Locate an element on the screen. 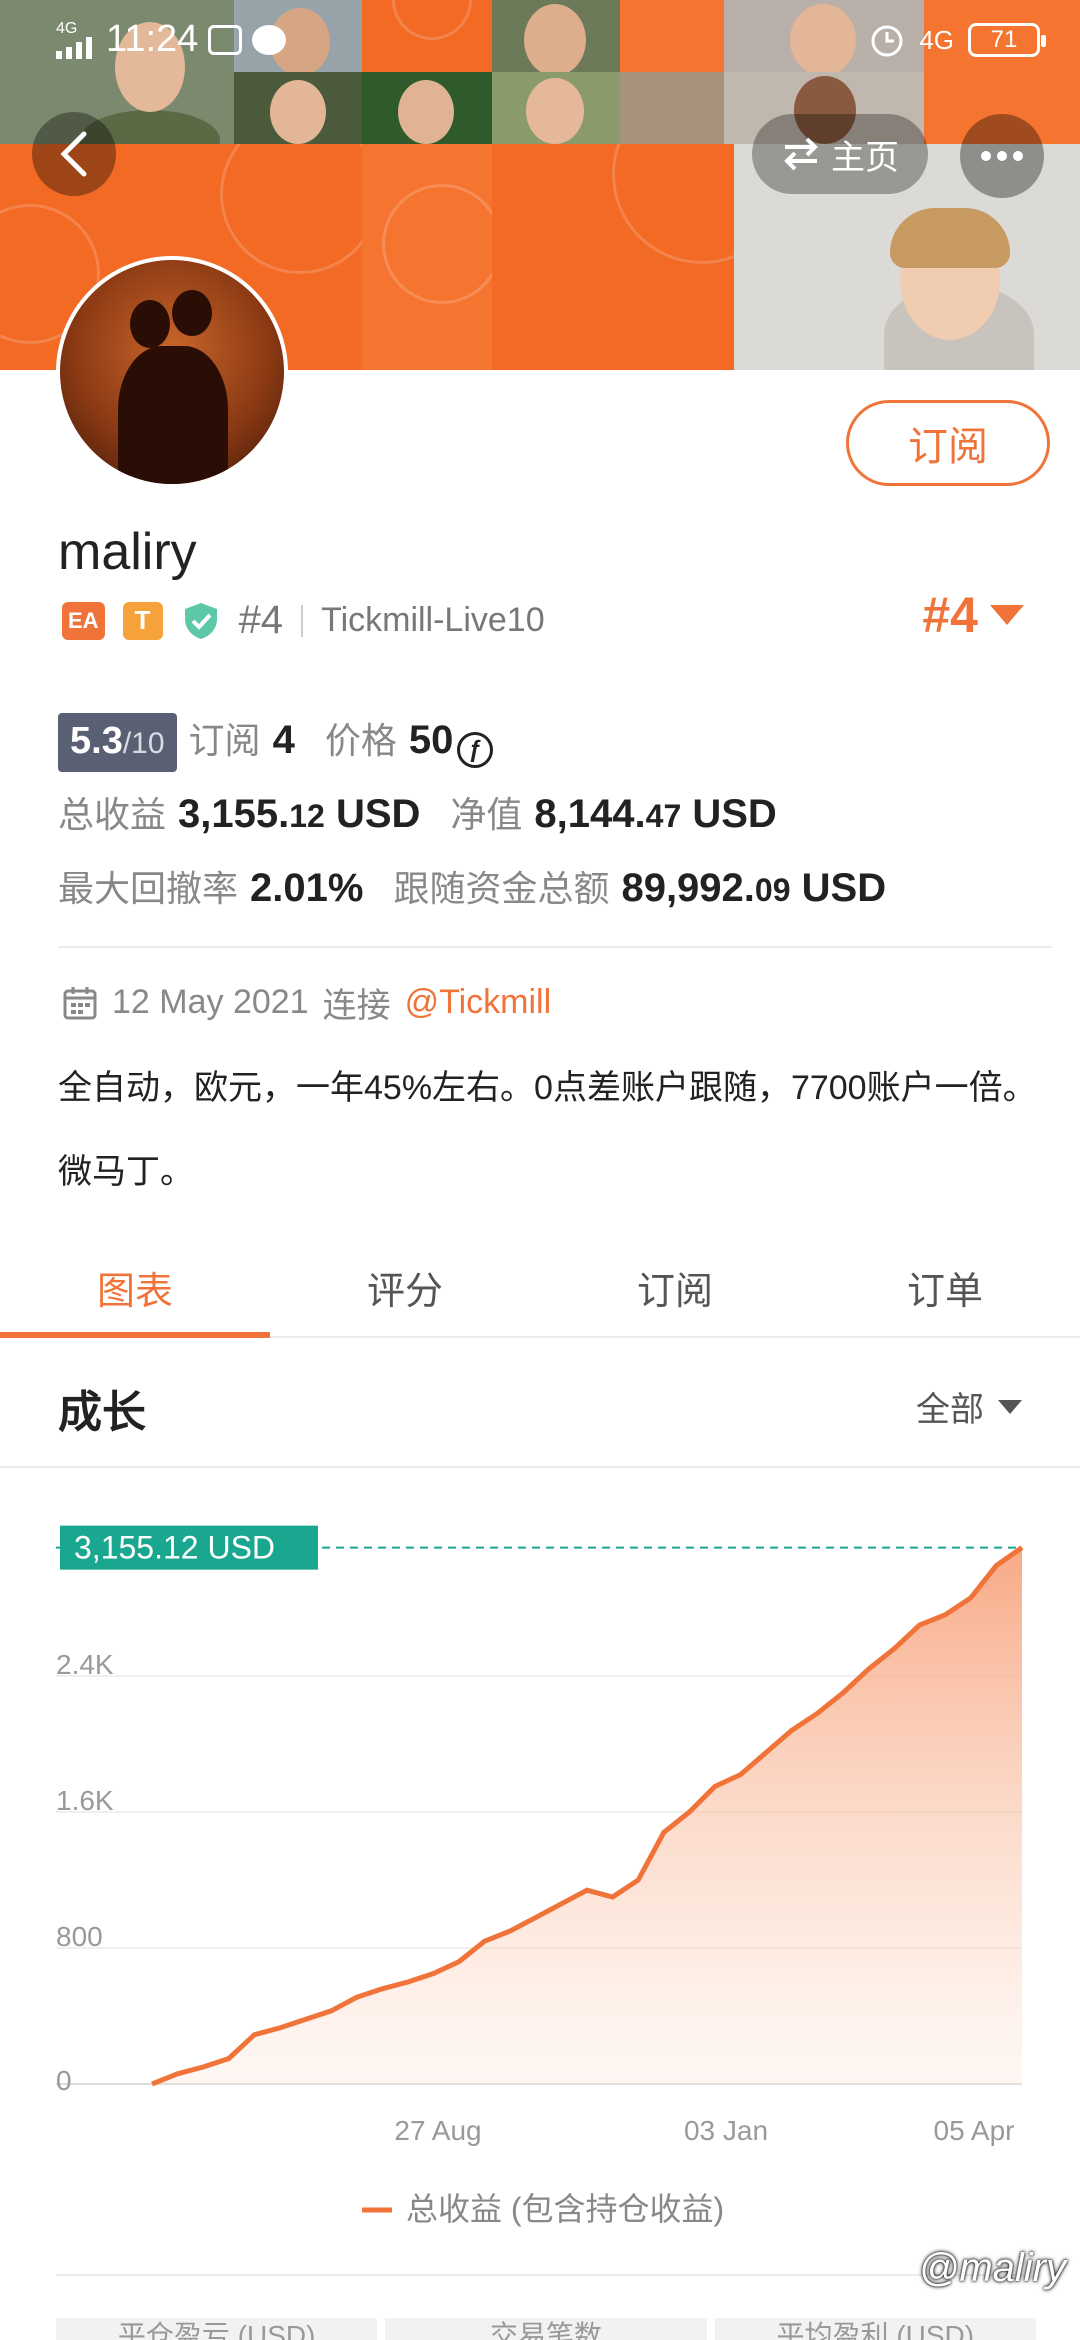  connection-date: 12 May 2021 is located at coordinates (210, 1002).